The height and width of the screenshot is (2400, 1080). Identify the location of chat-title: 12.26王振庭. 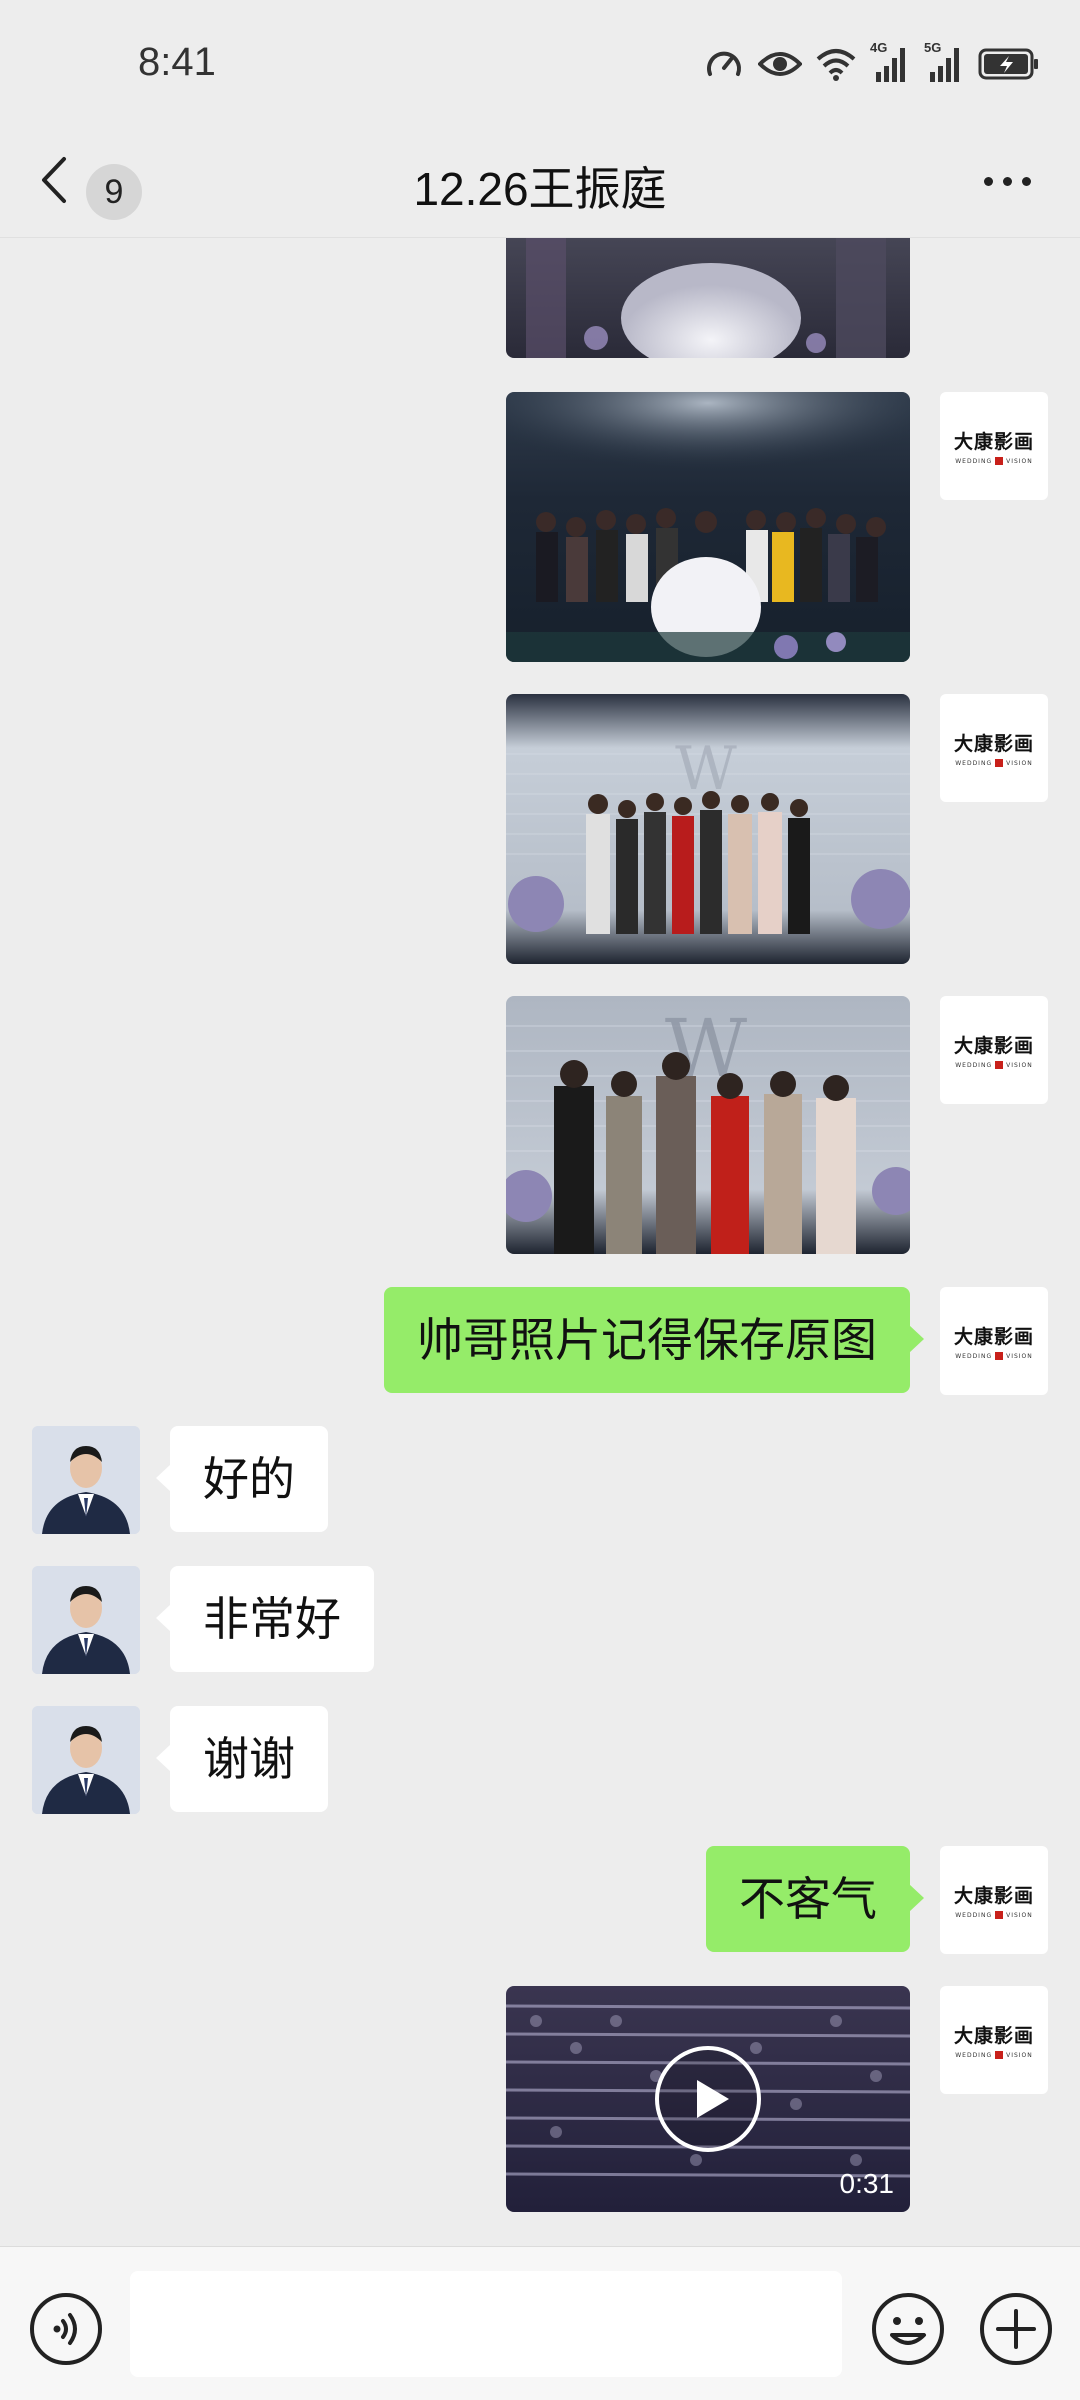
(540, 189).